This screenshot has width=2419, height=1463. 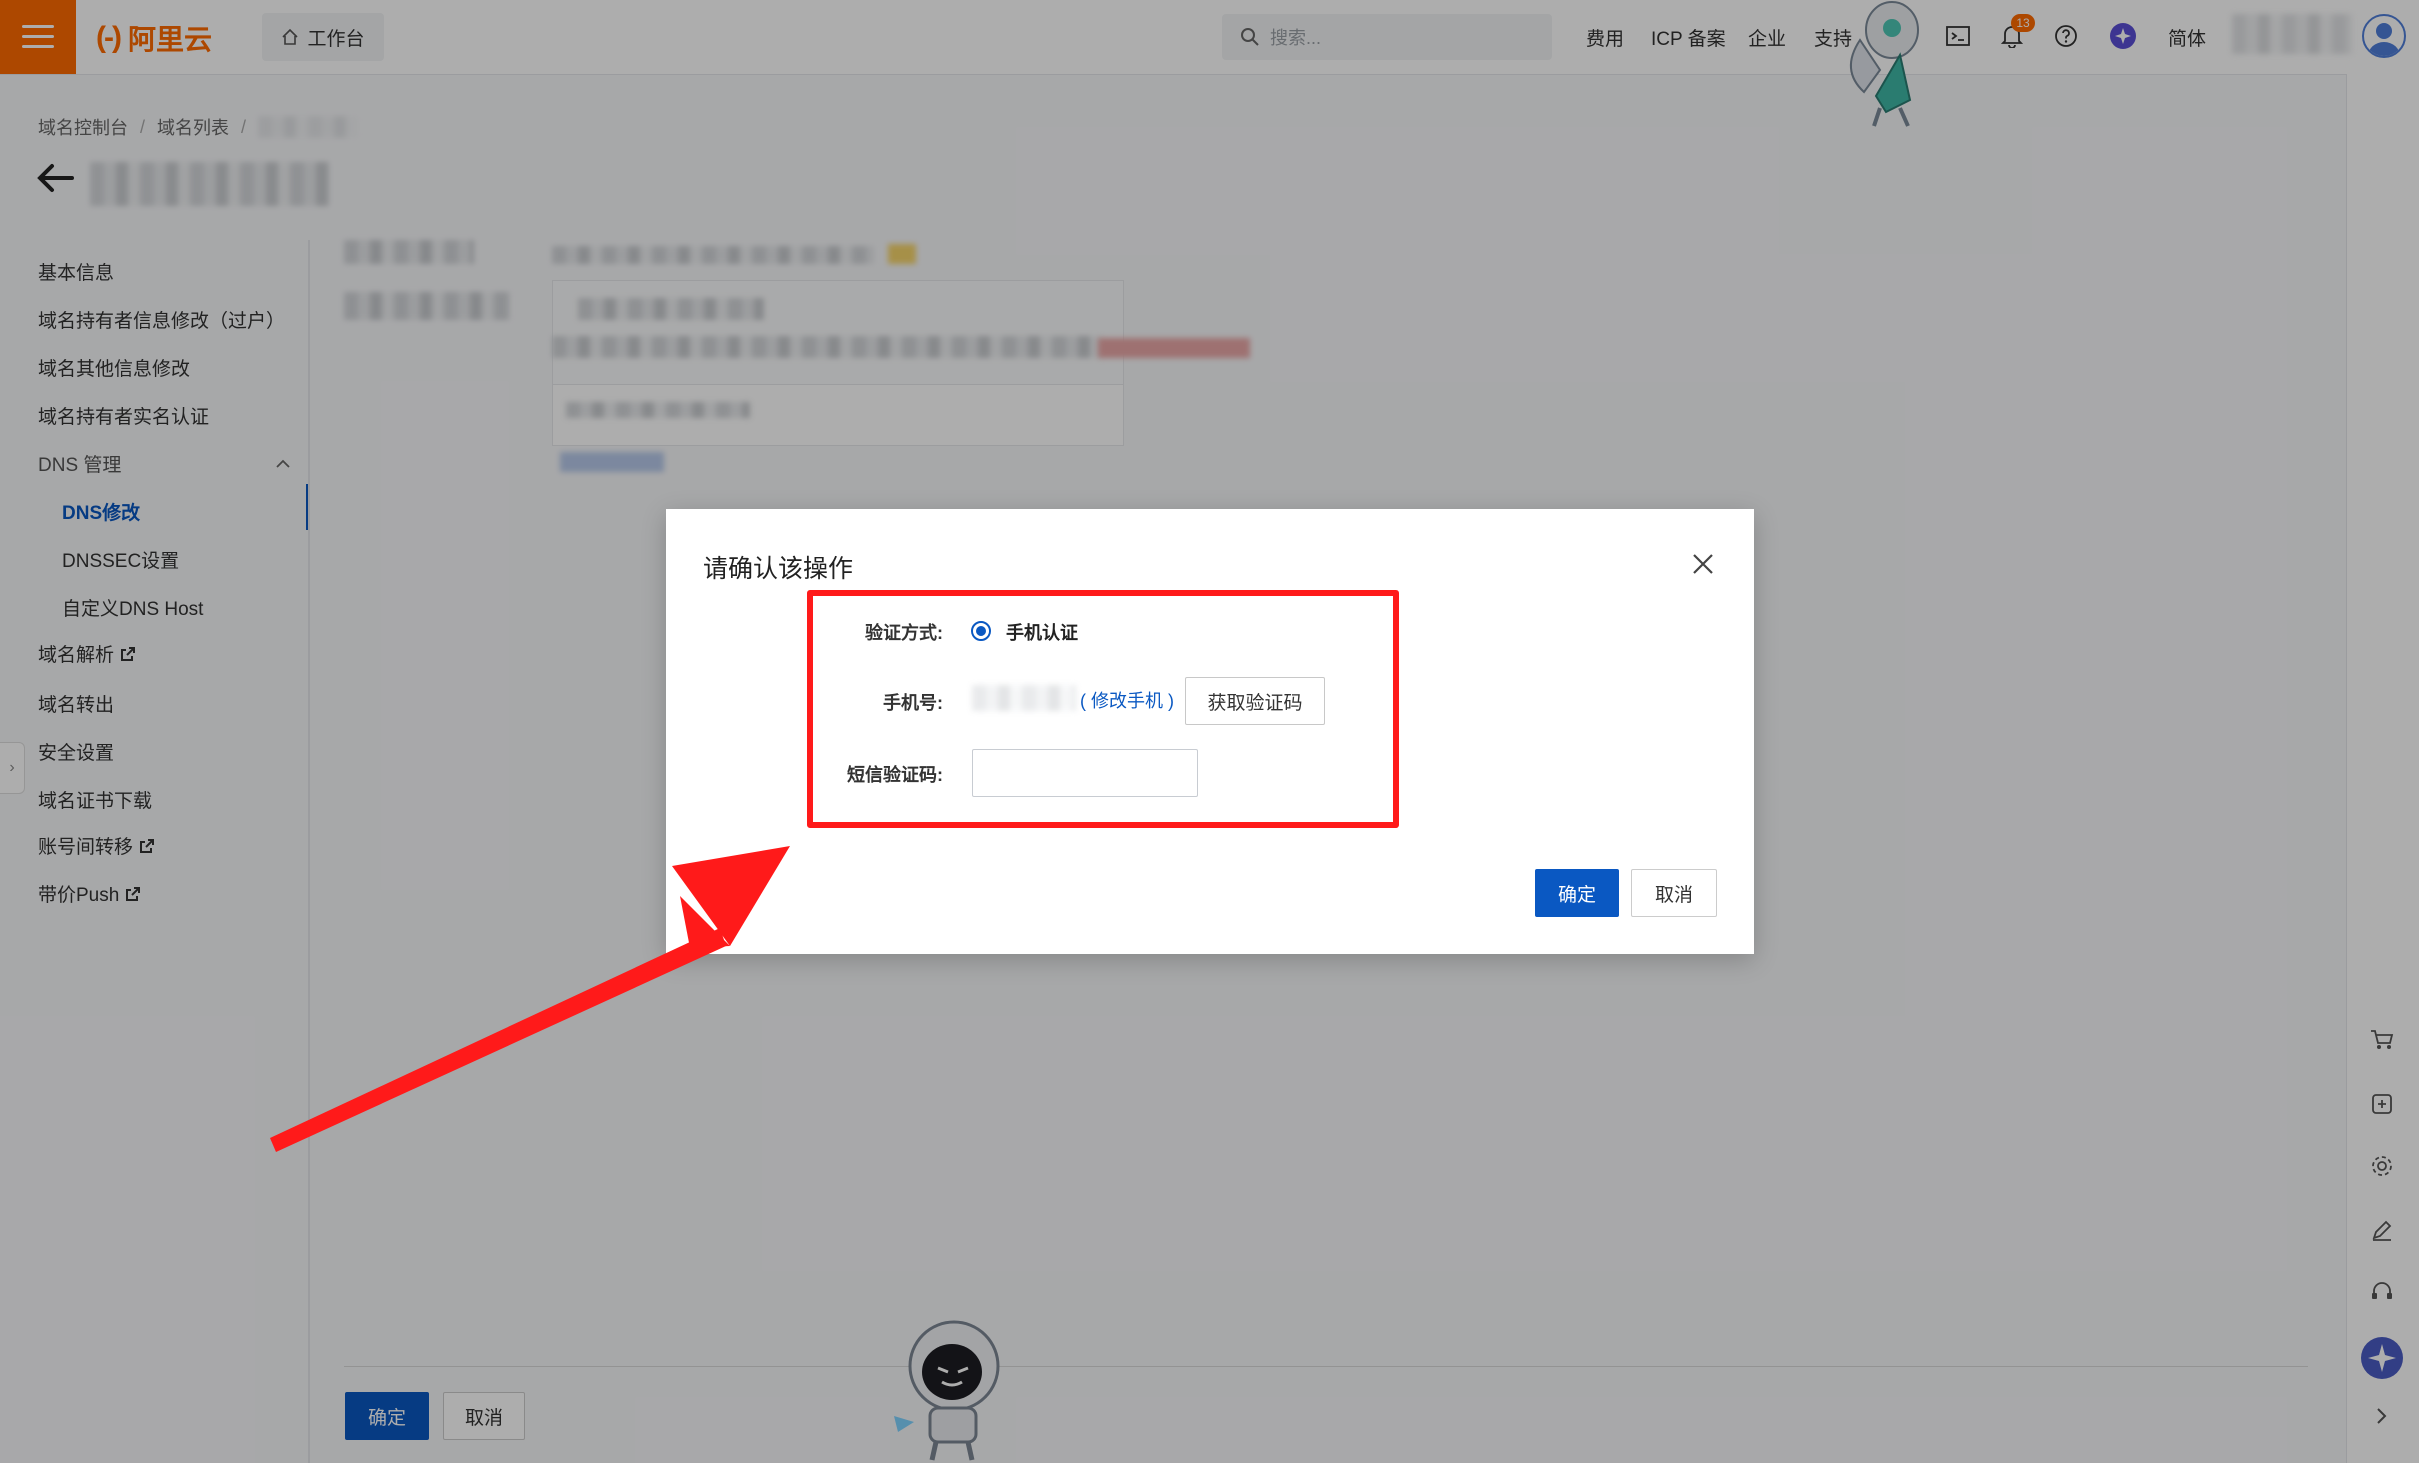 What do you see at coordinates (1703, 564) in the screenshot?
I see `close-icon` at bounding box center [1703, 564].